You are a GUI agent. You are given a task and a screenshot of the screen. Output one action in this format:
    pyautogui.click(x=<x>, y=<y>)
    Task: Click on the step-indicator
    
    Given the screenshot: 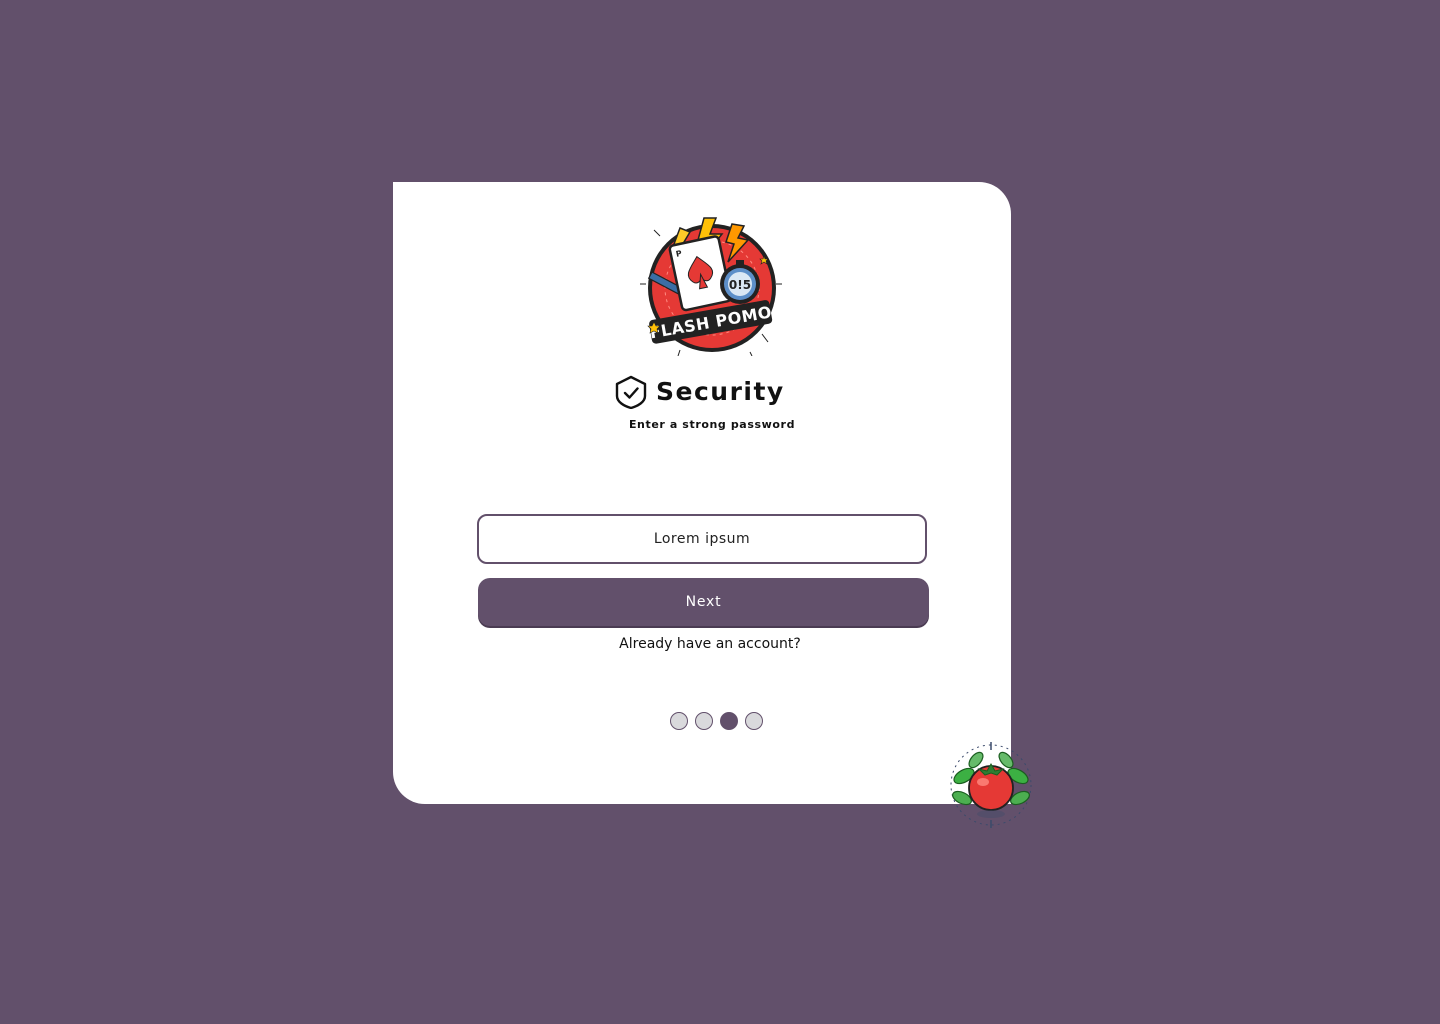 What is the action you would take?
    pyautogui.click(x=716, y=721)
    